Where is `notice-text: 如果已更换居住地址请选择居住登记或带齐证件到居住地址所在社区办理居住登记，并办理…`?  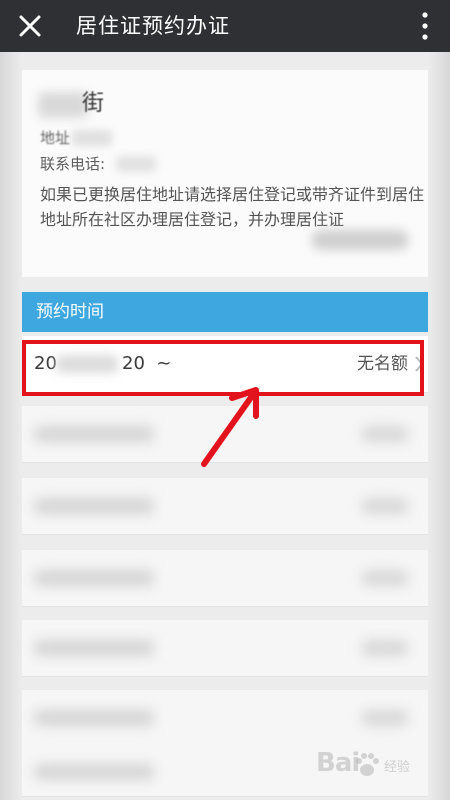 notice-text: 如果已更换居住地址请选择居住登记或带齐证件到居住地址所在社区办理居住登记，并办理… is located at coordinates (232, 207).